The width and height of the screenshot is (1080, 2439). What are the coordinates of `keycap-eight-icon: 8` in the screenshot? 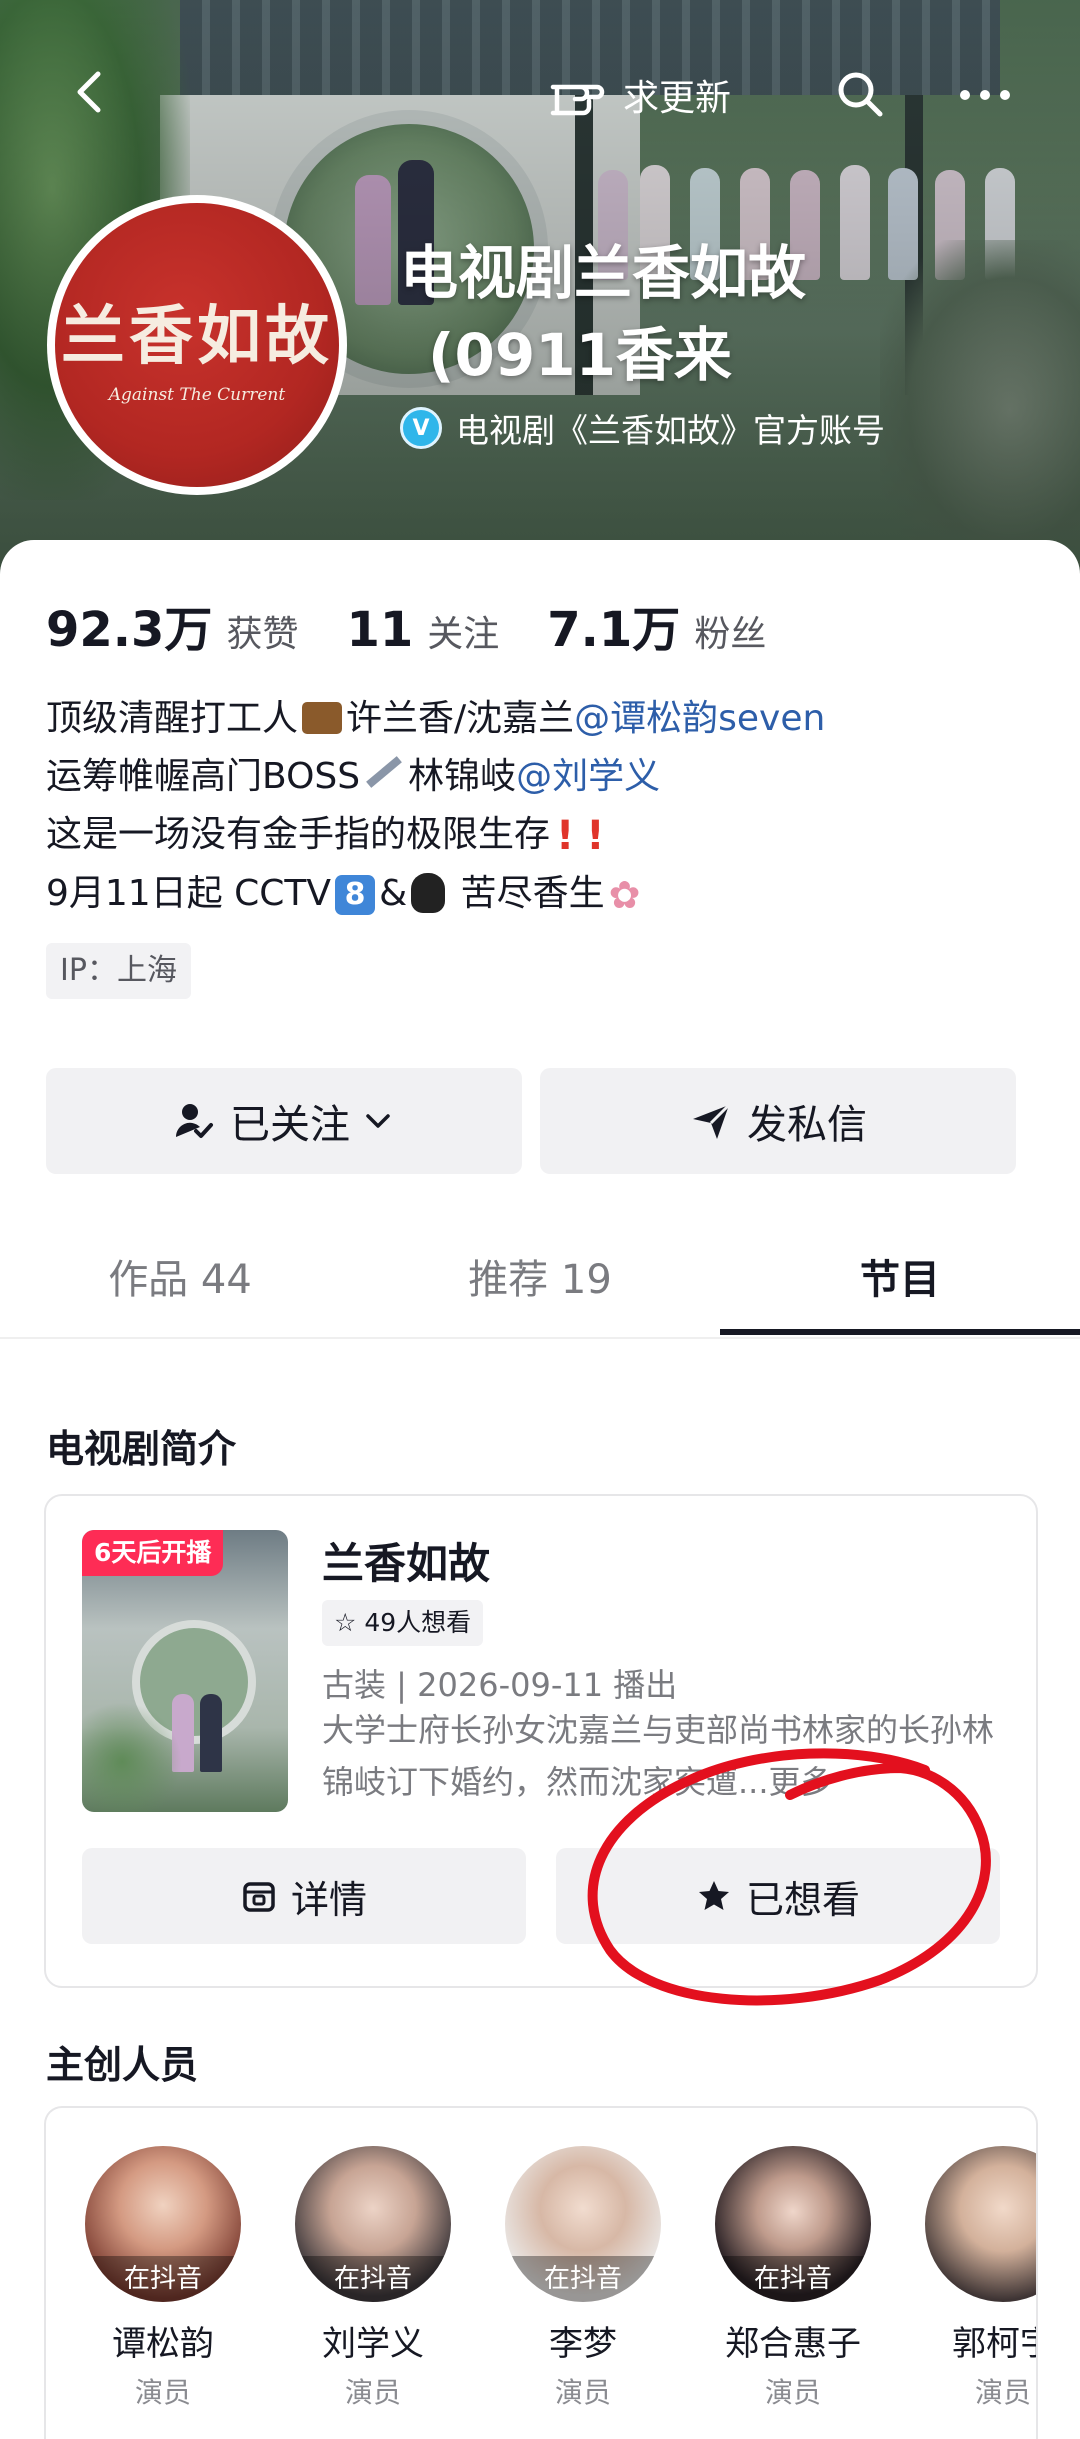 It's located at (355, 895).